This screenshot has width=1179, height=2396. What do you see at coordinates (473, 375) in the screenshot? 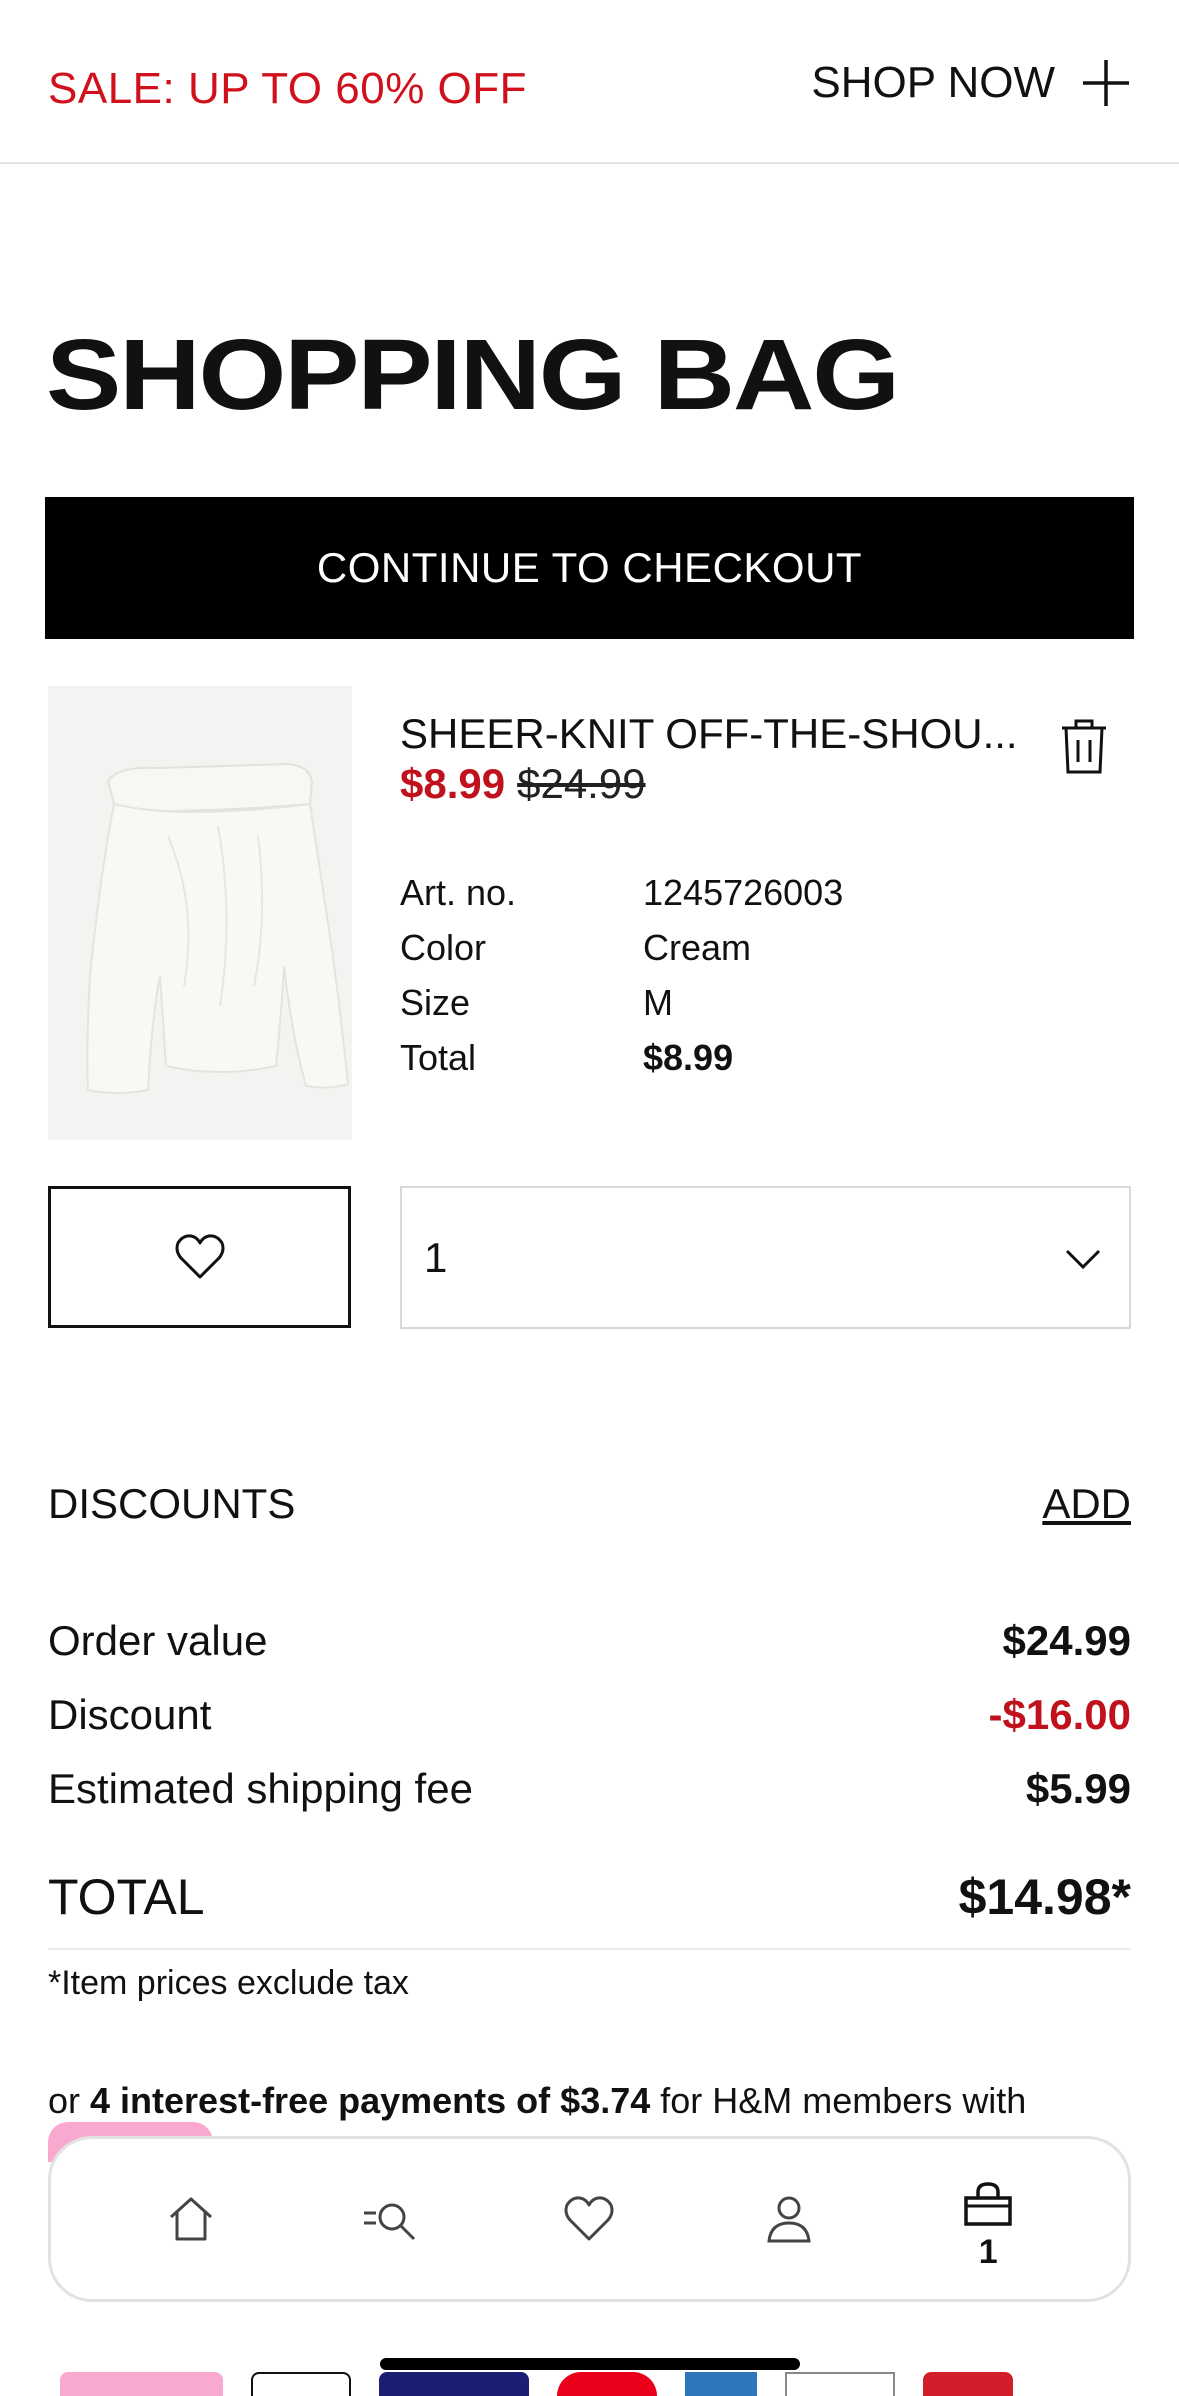
I see `page-title: SHOPPING BAG` at bounding box center [473, 375].